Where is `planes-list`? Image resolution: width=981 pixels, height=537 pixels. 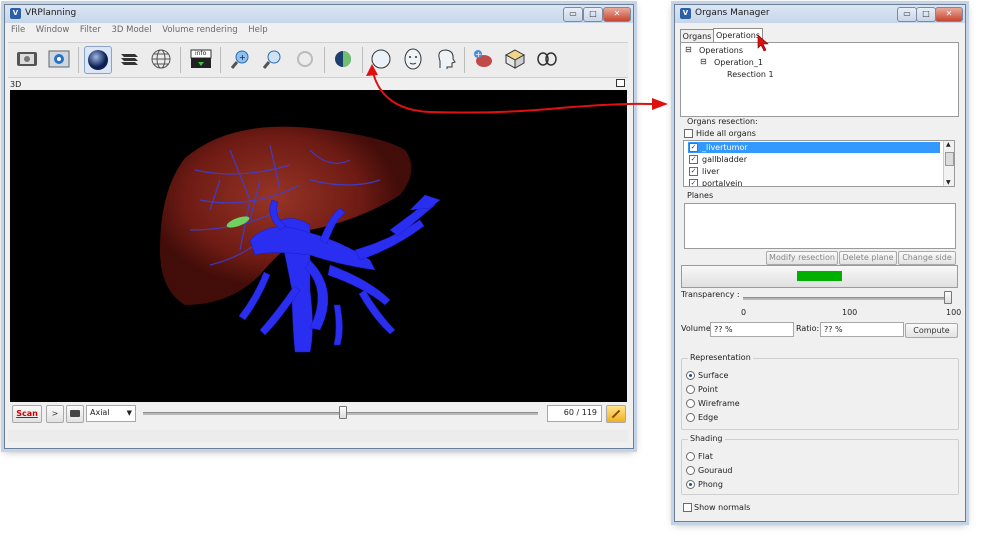
planes-list is located at coordinates (820, 226).